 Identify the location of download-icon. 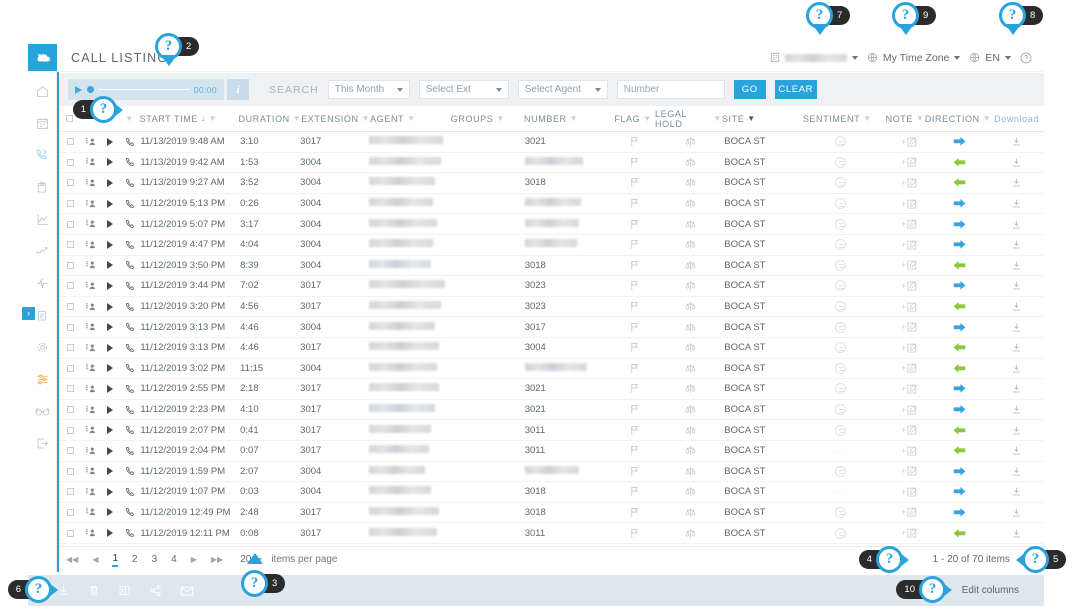
(63, 590).